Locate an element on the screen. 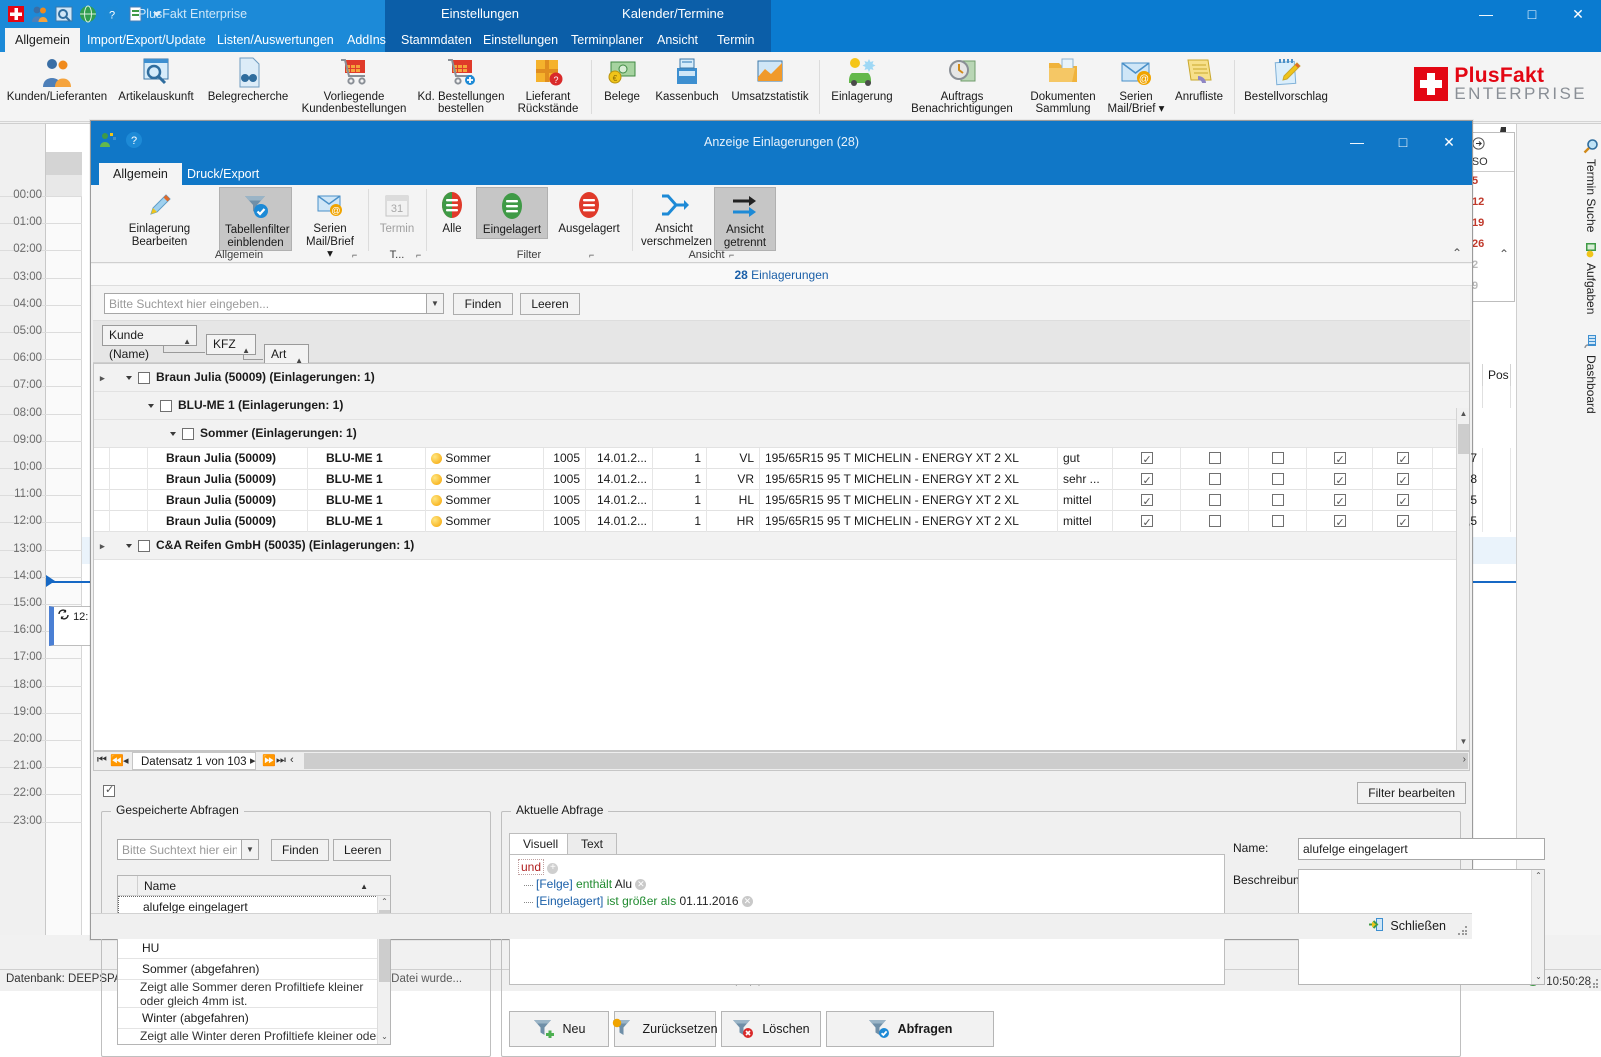 The image size is (1601, 1057). ribbon-auftrags-benachrichtigungen: Auftrags Benachrichtigungen is located at coordinates (962, 84).